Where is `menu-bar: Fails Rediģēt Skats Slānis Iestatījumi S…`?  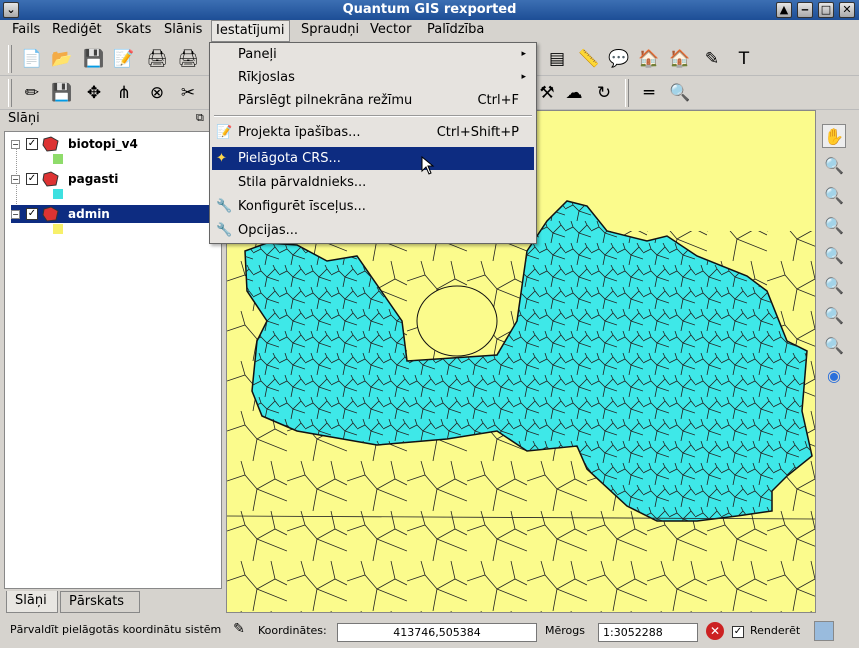 menu-bar: Fails Rediģēt Skats Slānis Iestatījumi S… is located at coordinates (429, 31).